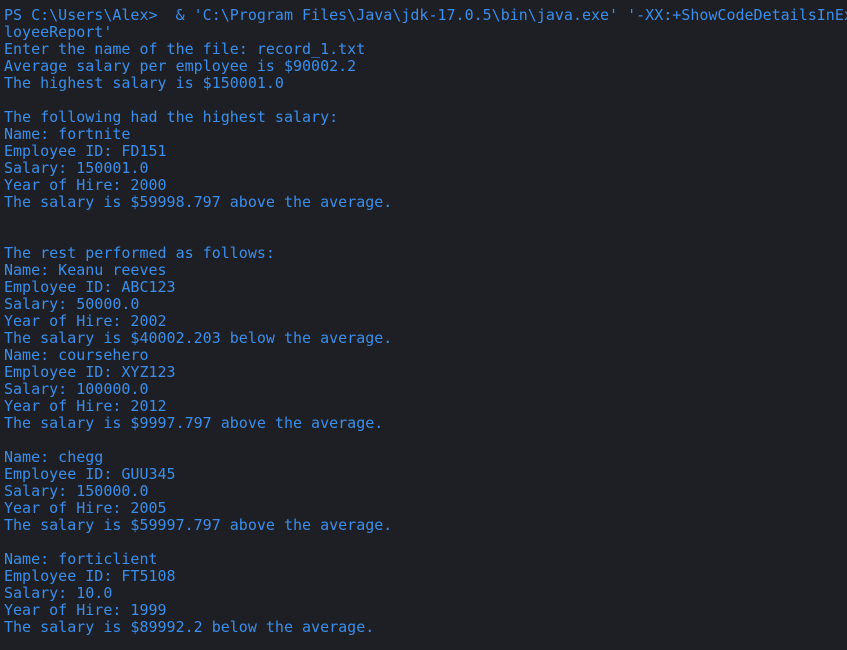 This screenshot has height=650, width=847. What do you see at coordinates (76, 491) in the screenshot?
I see `terminal-line: Salary: 150000.0` at bounding box center [76, 491].